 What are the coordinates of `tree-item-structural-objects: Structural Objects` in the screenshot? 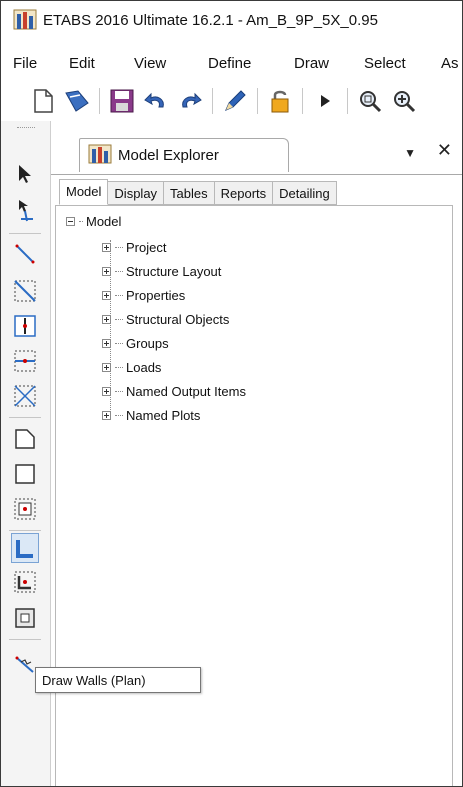 It's located at (165, 319).